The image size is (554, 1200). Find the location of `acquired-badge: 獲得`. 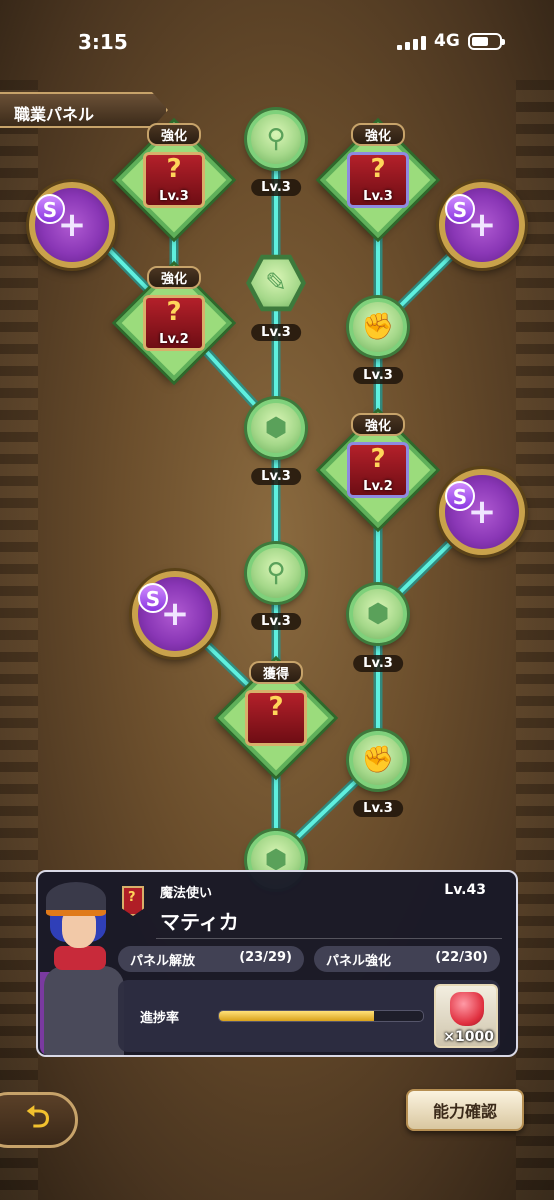

acquired-badge: 獲得 is located at coordinates (276, 672).